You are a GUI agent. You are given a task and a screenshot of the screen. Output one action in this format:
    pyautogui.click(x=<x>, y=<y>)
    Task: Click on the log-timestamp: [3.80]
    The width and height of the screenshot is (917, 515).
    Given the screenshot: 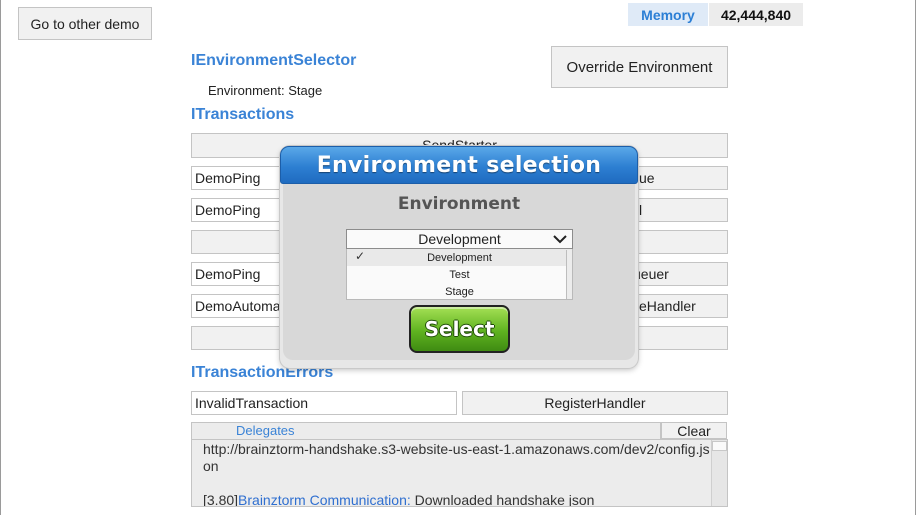 What is the action you would take?
    pyautogui.click(x=221, y=499)
    